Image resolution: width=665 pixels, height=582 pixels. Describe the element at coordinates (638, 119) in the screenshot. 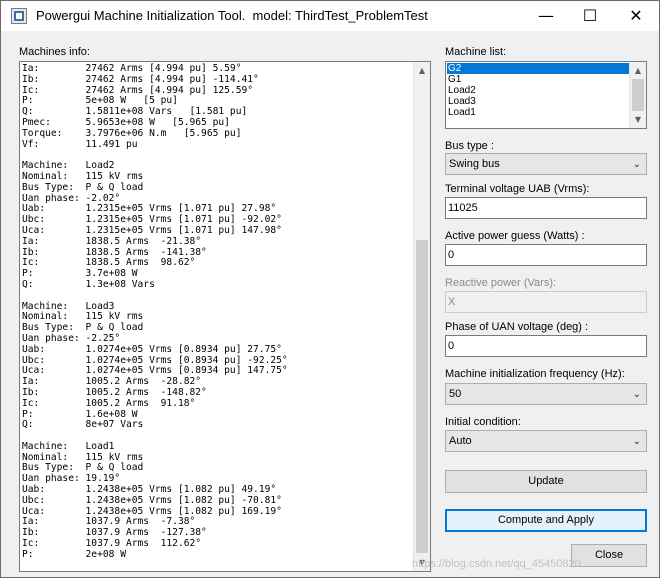

I see `scroll-down-arrow-icon: ▼` at that location.